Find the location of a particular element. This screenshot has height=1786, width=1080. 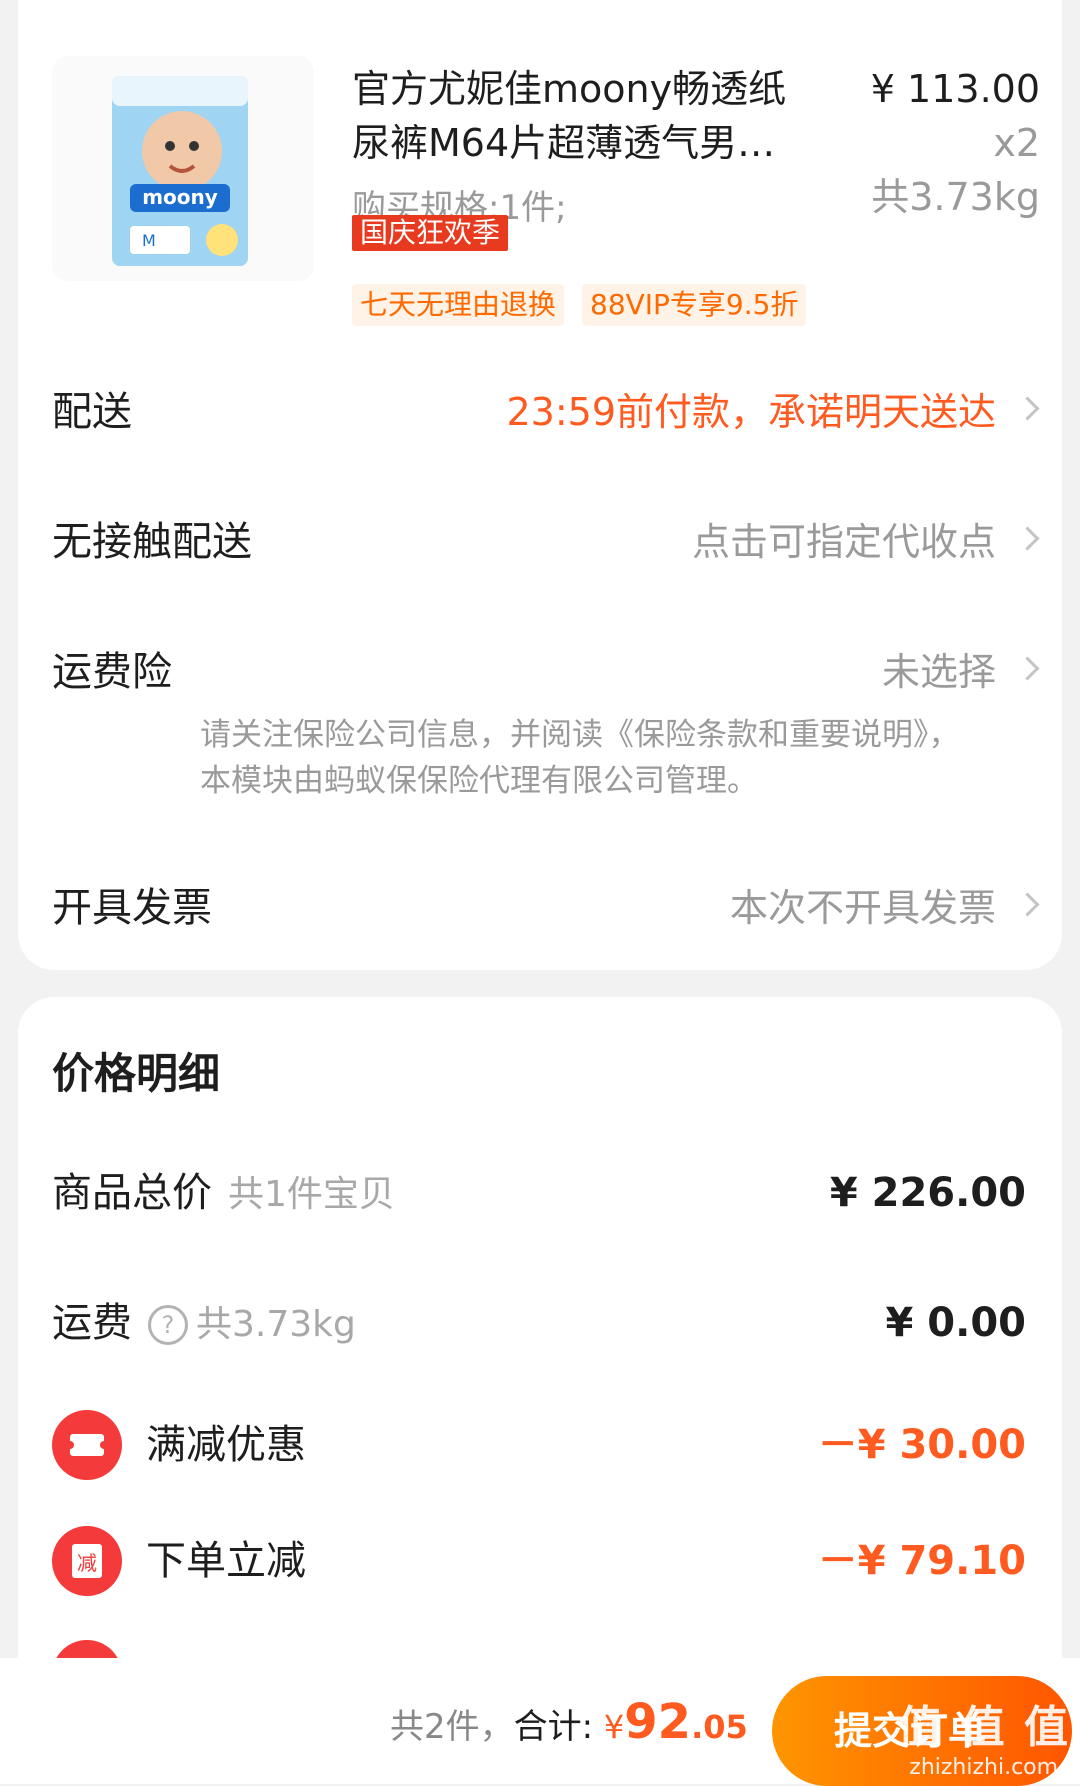

product-thumbnail: moony M is located at coordinates (183, 168).